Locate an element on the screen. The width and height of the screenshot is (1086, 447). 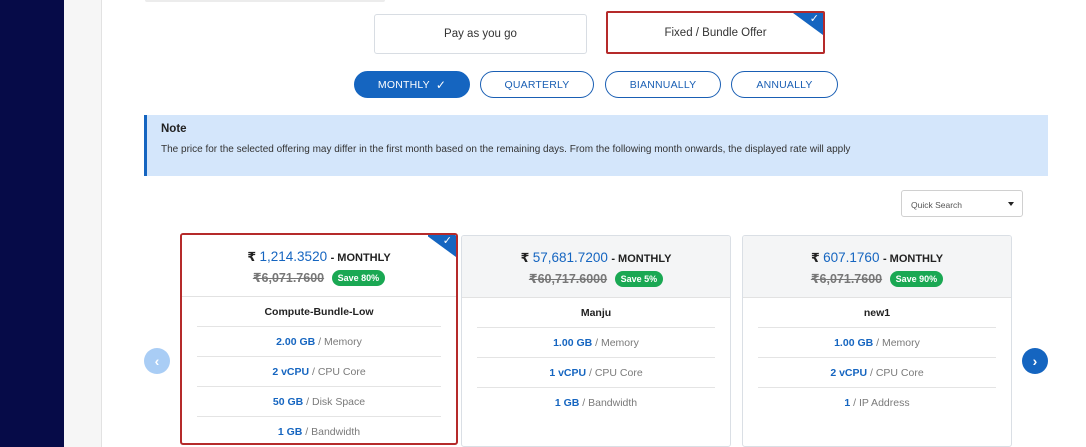
save-badge: Save 80% is located at coordinates (358, 278).